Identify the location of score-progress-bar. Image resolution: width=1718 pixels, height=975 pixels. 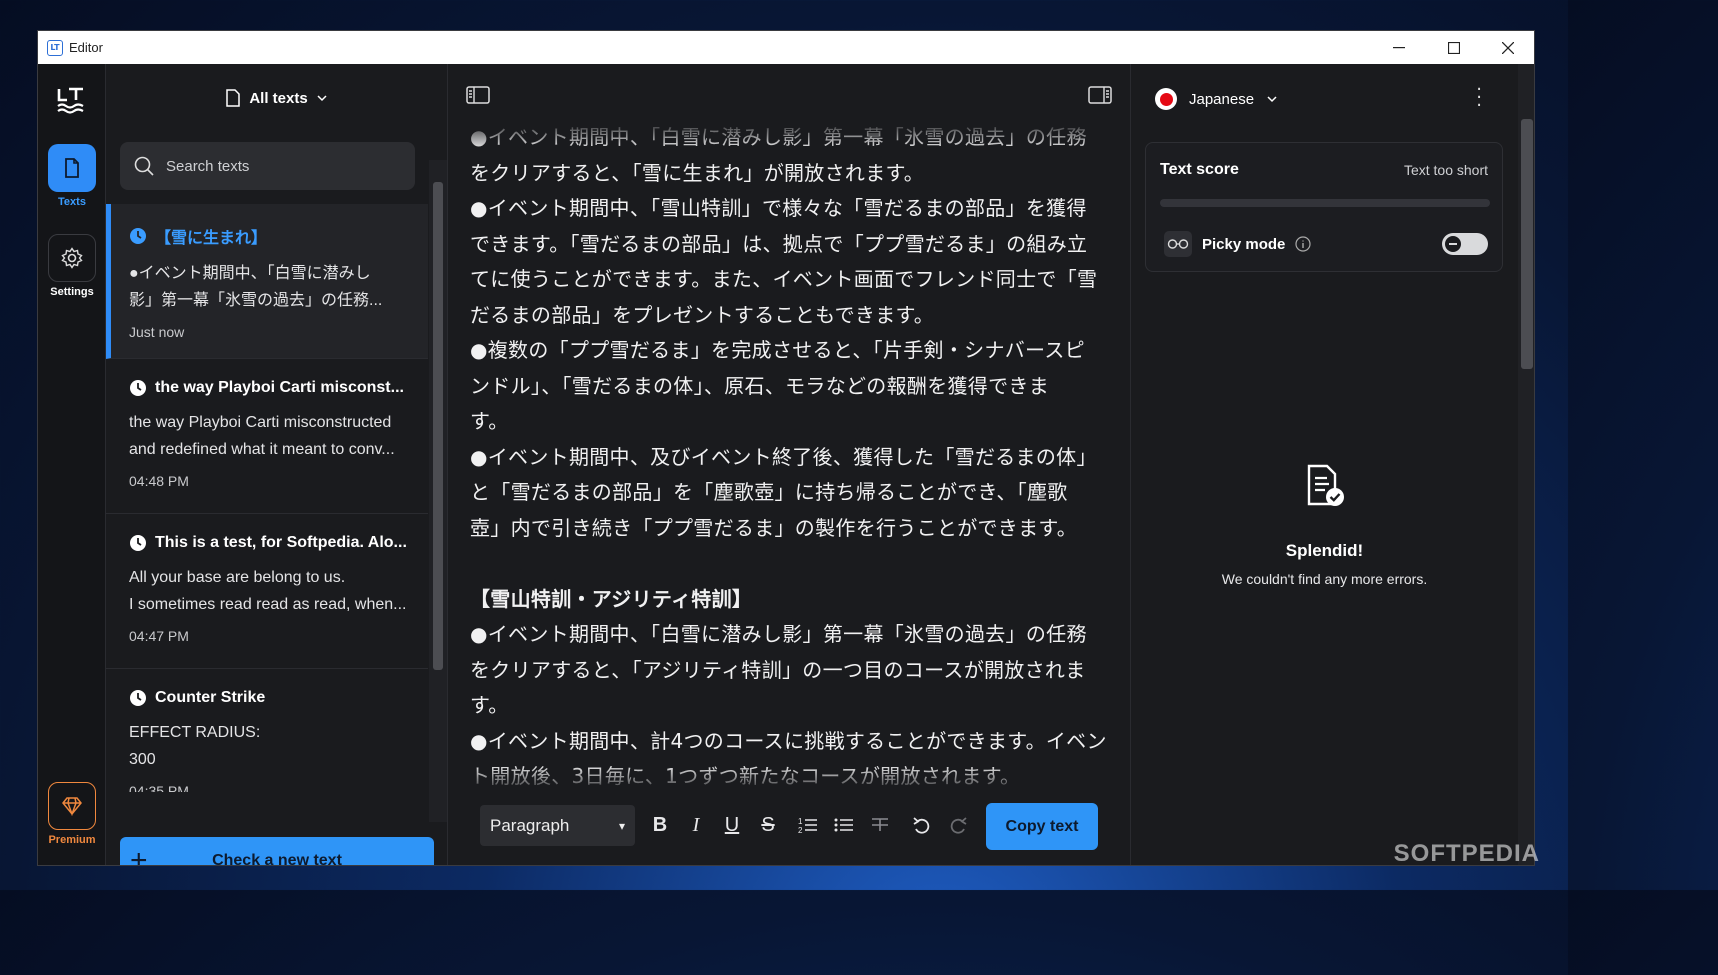
(1325, 203).